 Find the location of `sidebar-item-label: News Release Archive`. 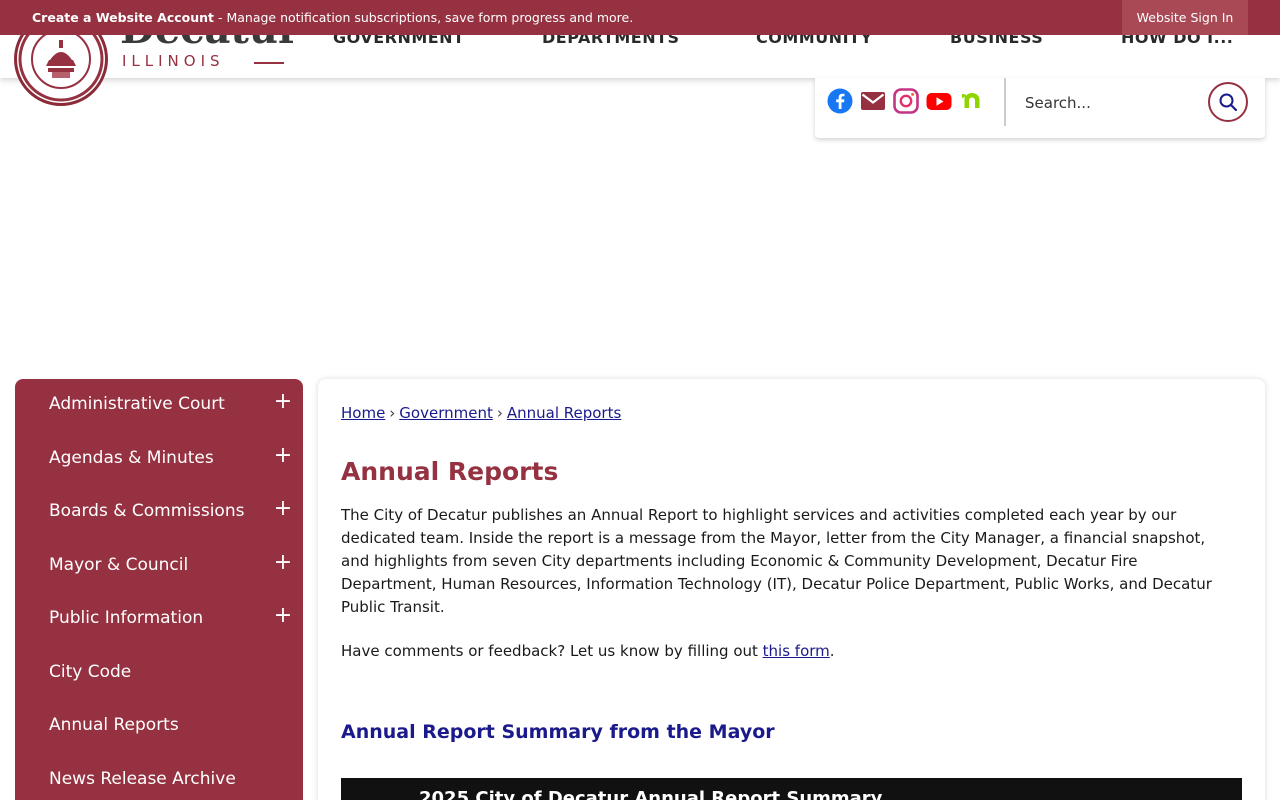

sidebar-item-label: News Release Archive is located at coordinates (142, 779).